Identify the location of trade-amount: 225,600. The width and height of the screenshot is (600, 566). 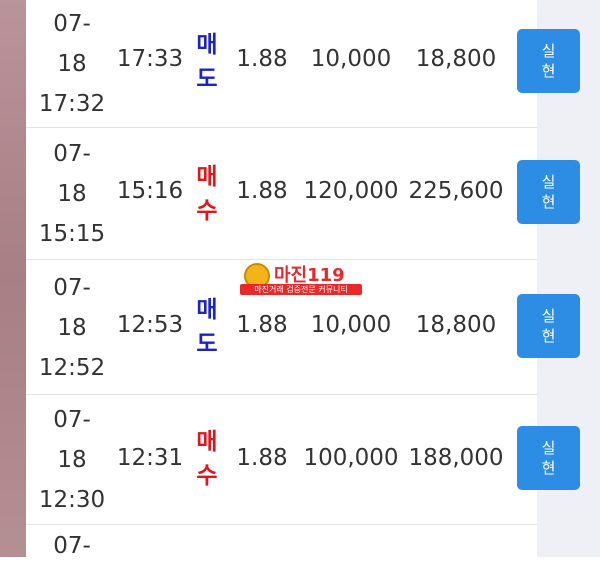
(456, 191).